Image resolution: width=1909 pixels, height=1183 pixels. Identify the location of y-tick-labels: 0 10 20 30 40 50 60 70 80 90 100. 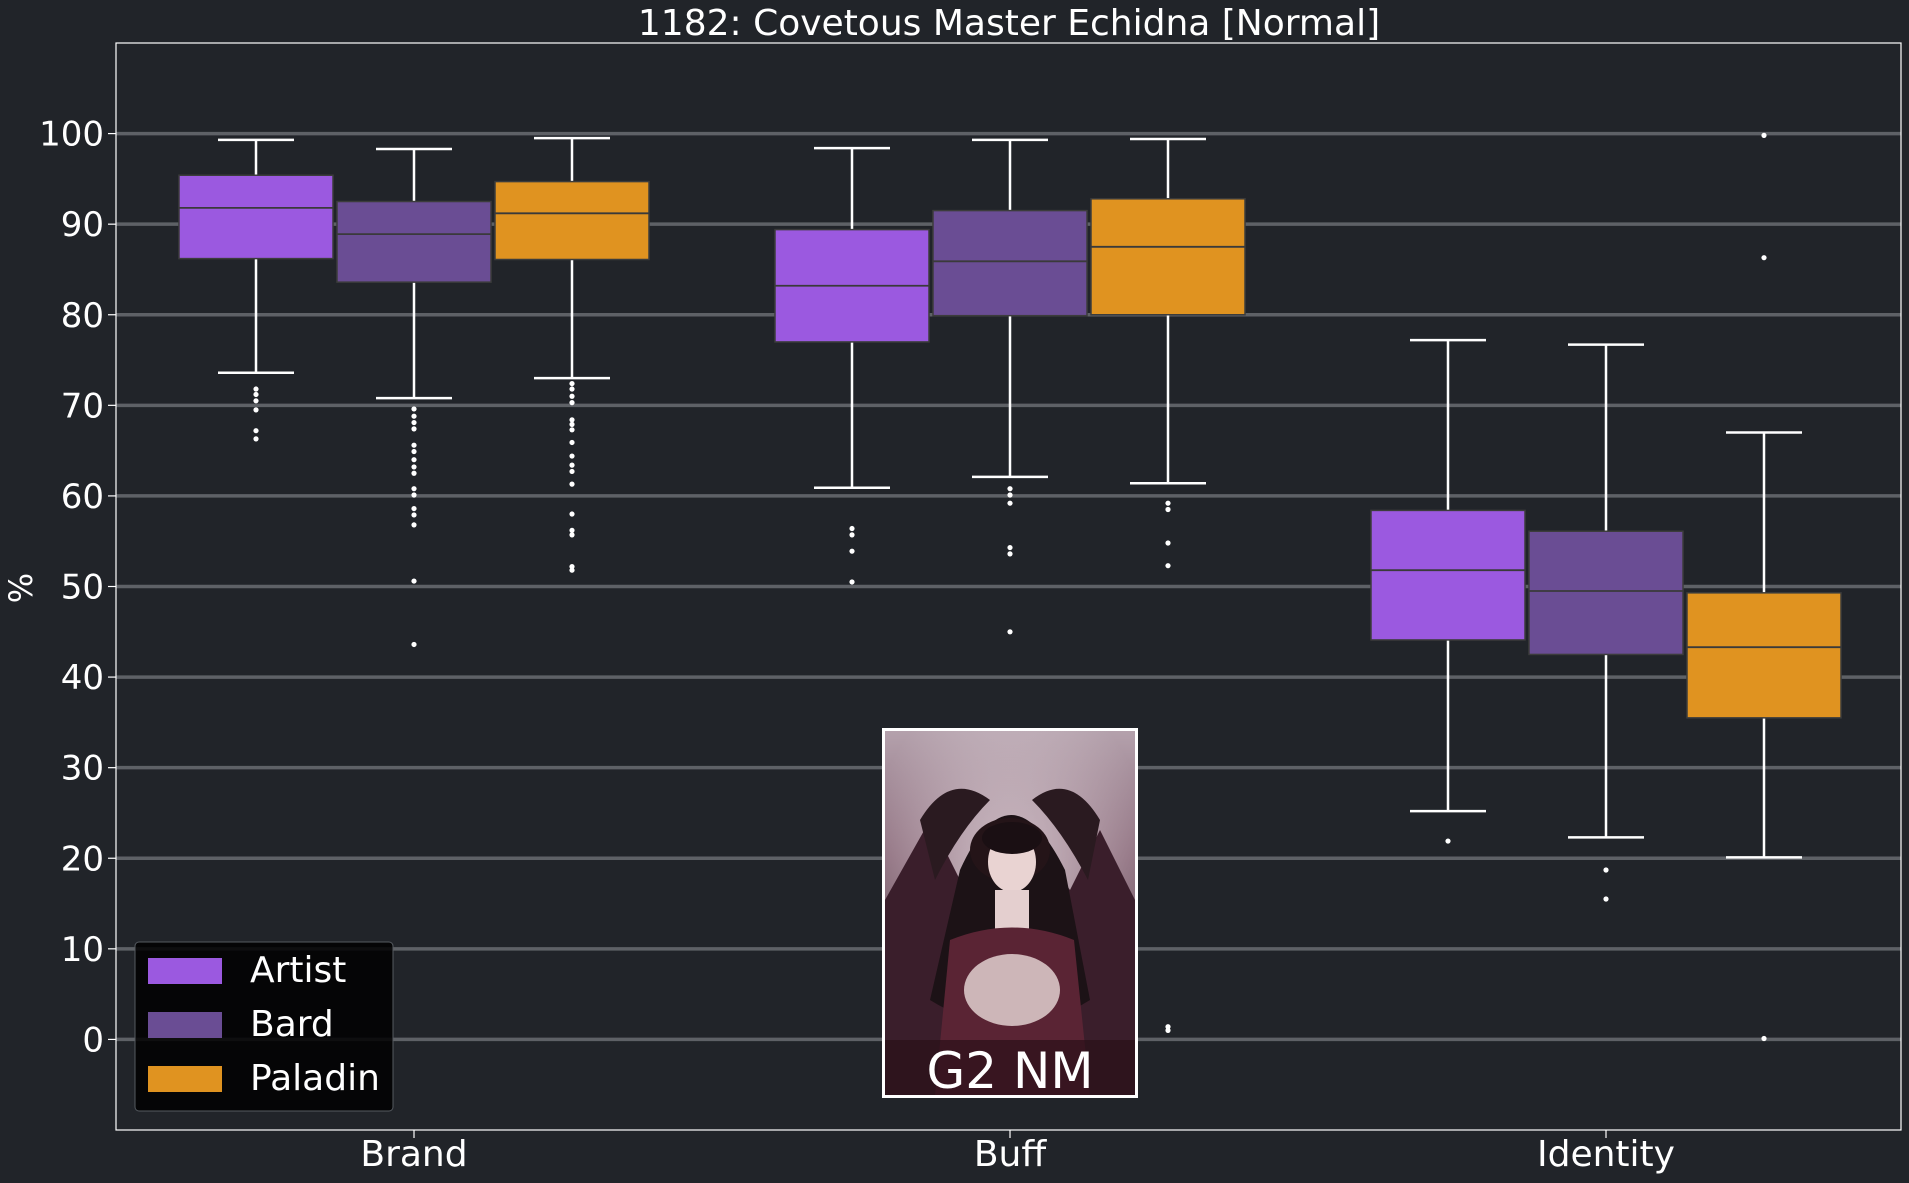
(77, 587).